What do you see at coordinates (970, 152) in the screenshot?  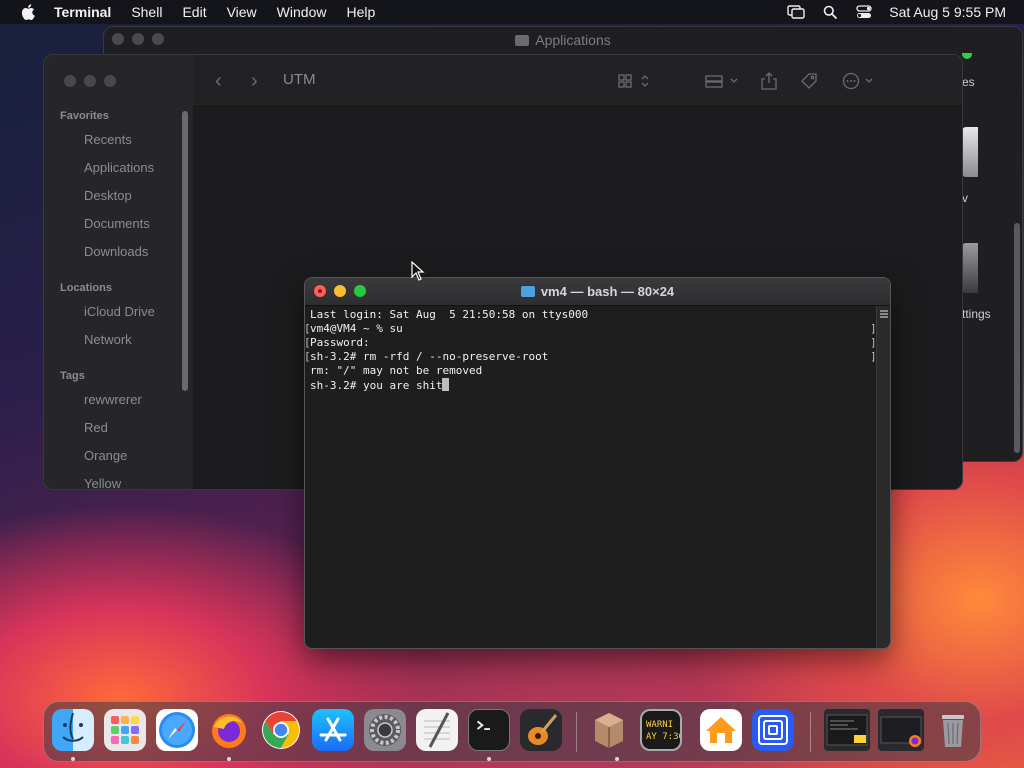 I see `app-icon-partial` at bounding box center [970, 152].